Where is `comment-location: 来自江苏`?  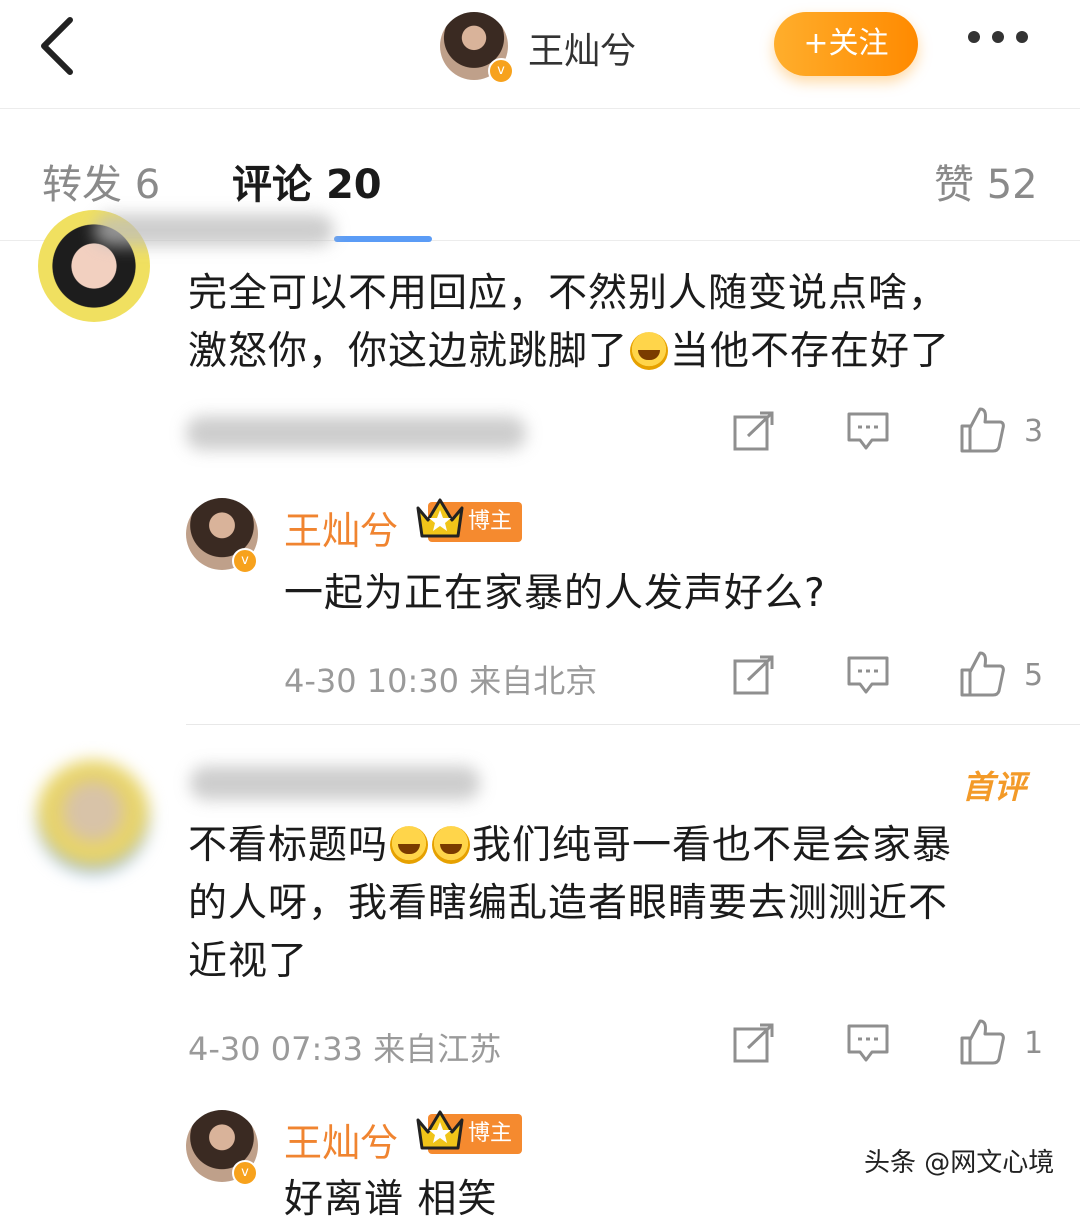 comment-location: 来自江苏 is located at coordinates (437, 1049).